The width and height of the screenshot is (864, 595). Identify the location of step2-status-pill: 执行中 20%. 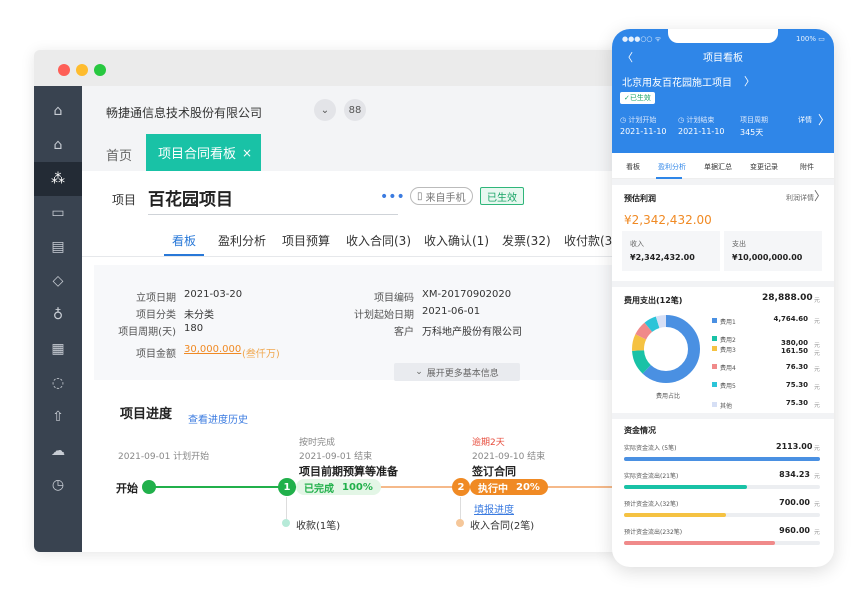
(509, 487).